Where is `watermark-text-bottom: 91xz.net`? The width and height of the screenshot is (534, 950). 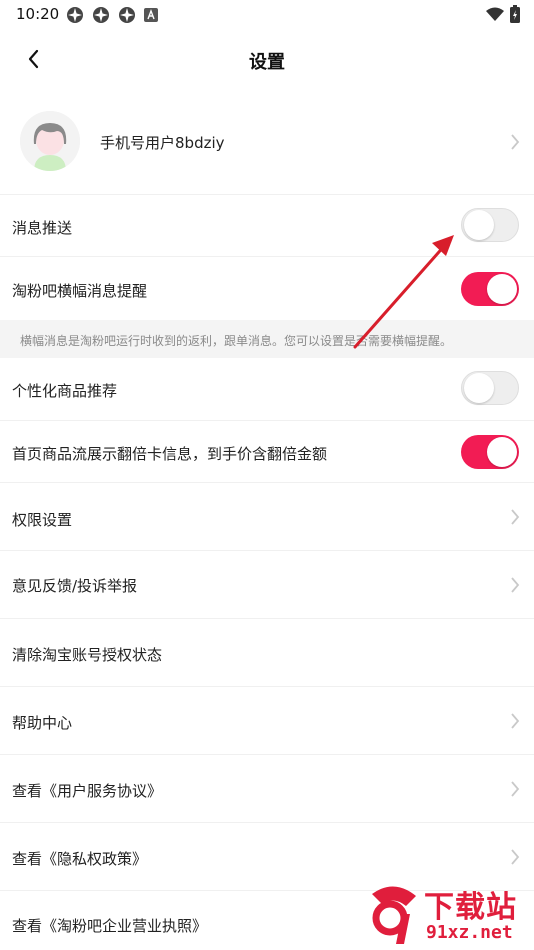 watermark-text-bottom: 91xz.net is located at coordinates (469, 932).